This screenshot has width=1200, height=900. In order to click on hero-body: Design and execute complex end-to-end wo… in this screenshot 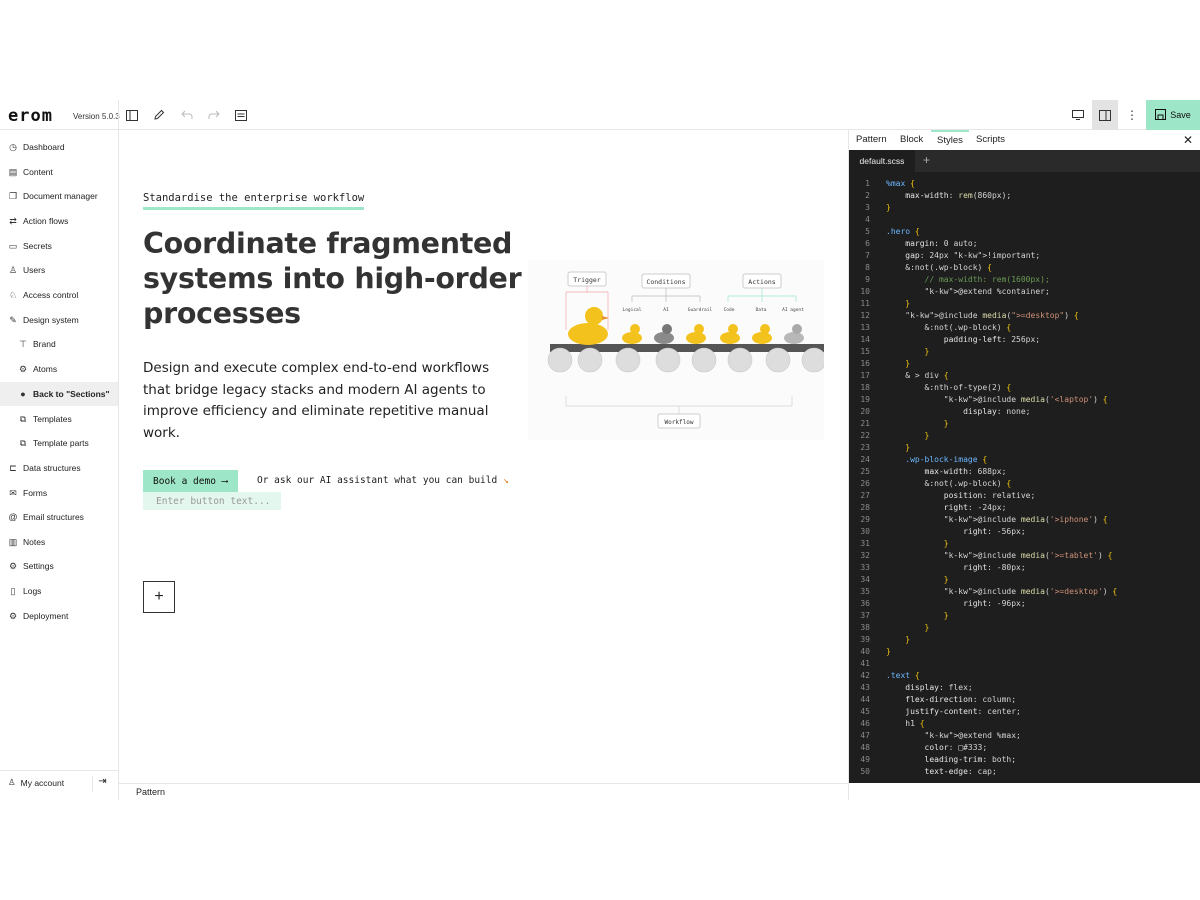, I will do `click(330, 401)`.